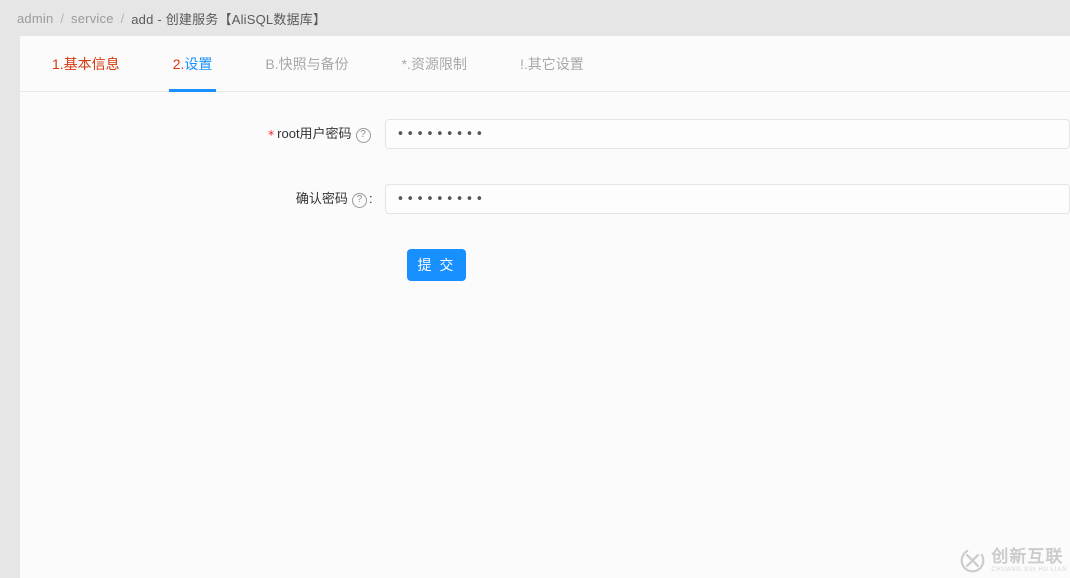 The height and width of the screenshot is (578, 1070). What do you see at coordinates (202, 134) in the screenshot?
I see `root-password-label: * root用户密码?` at bounding box center [202, 134].